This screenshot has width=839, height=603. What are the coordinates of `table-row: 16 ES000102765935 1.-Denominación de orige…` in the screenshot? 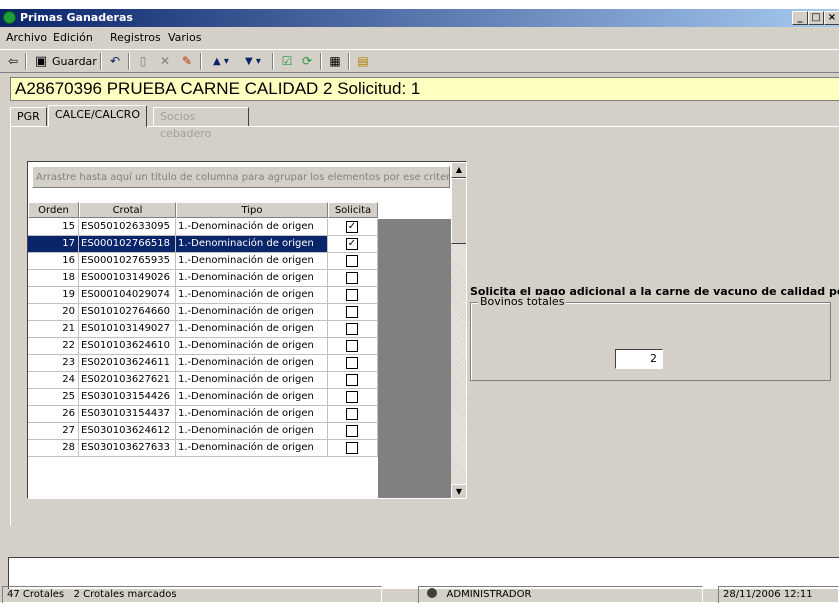 It's located at (203, 261).